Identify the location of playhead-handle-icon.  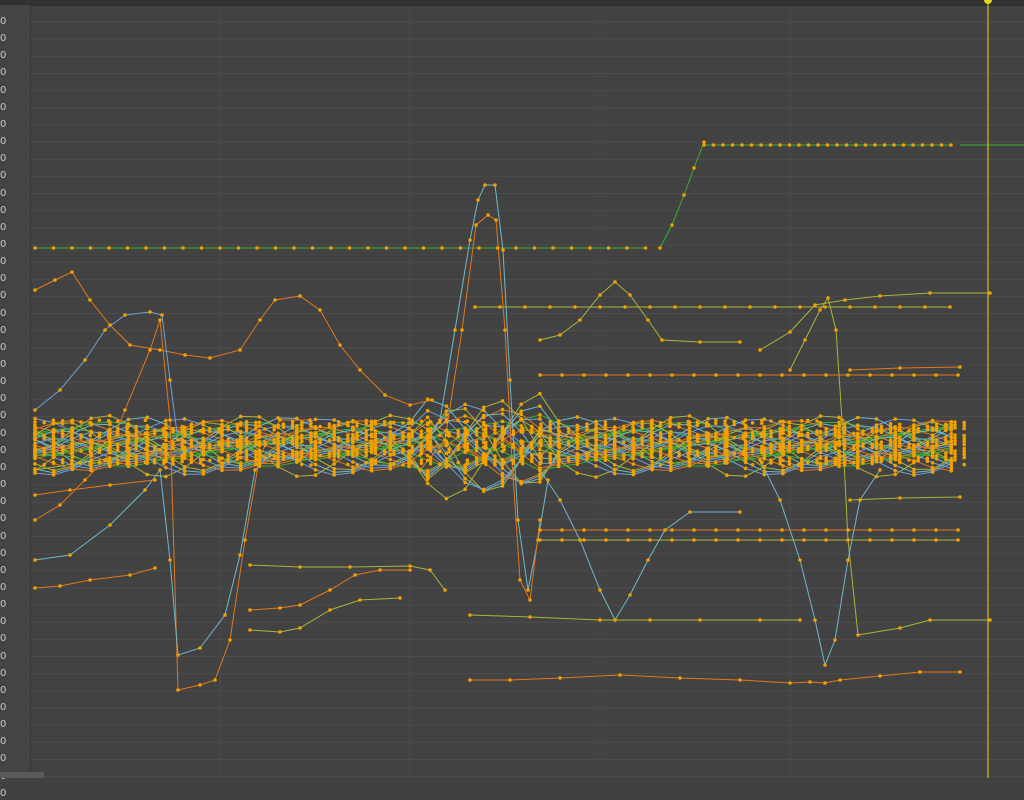
(988, 2).